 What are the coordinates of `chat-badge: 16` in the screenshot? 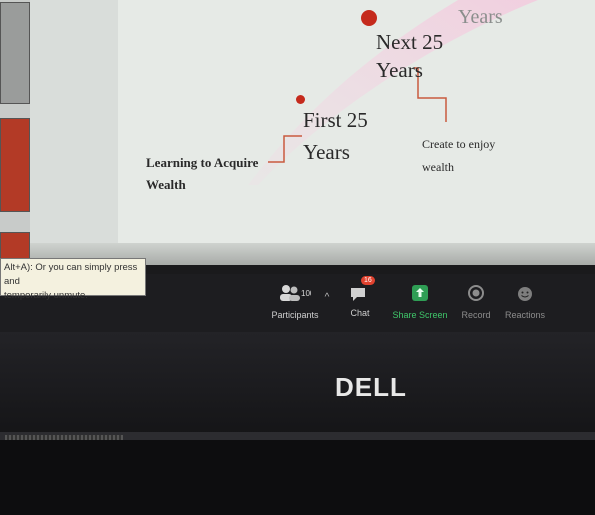 It's located at (368, 280).